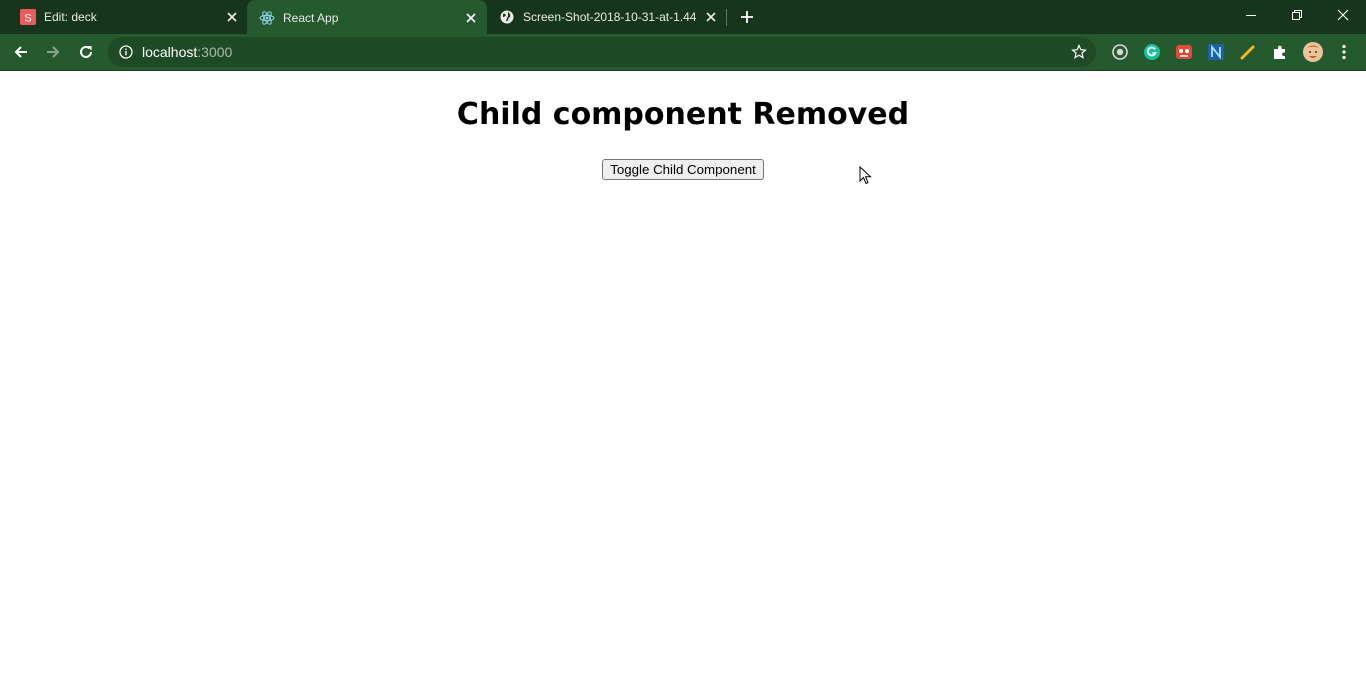 The height and width of the screenshot is (673, 1366). I want to click on red-ext-icon, so click(1184, 52).